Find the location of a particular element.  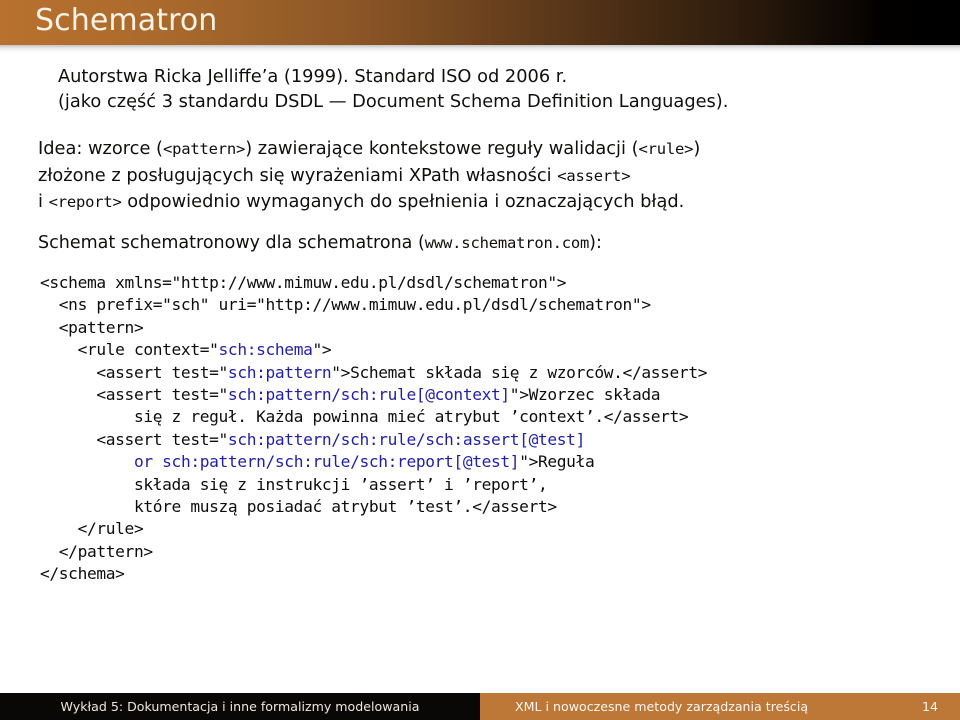

code-text: ">Wzorzec składa is located at coordinates (585, 395).